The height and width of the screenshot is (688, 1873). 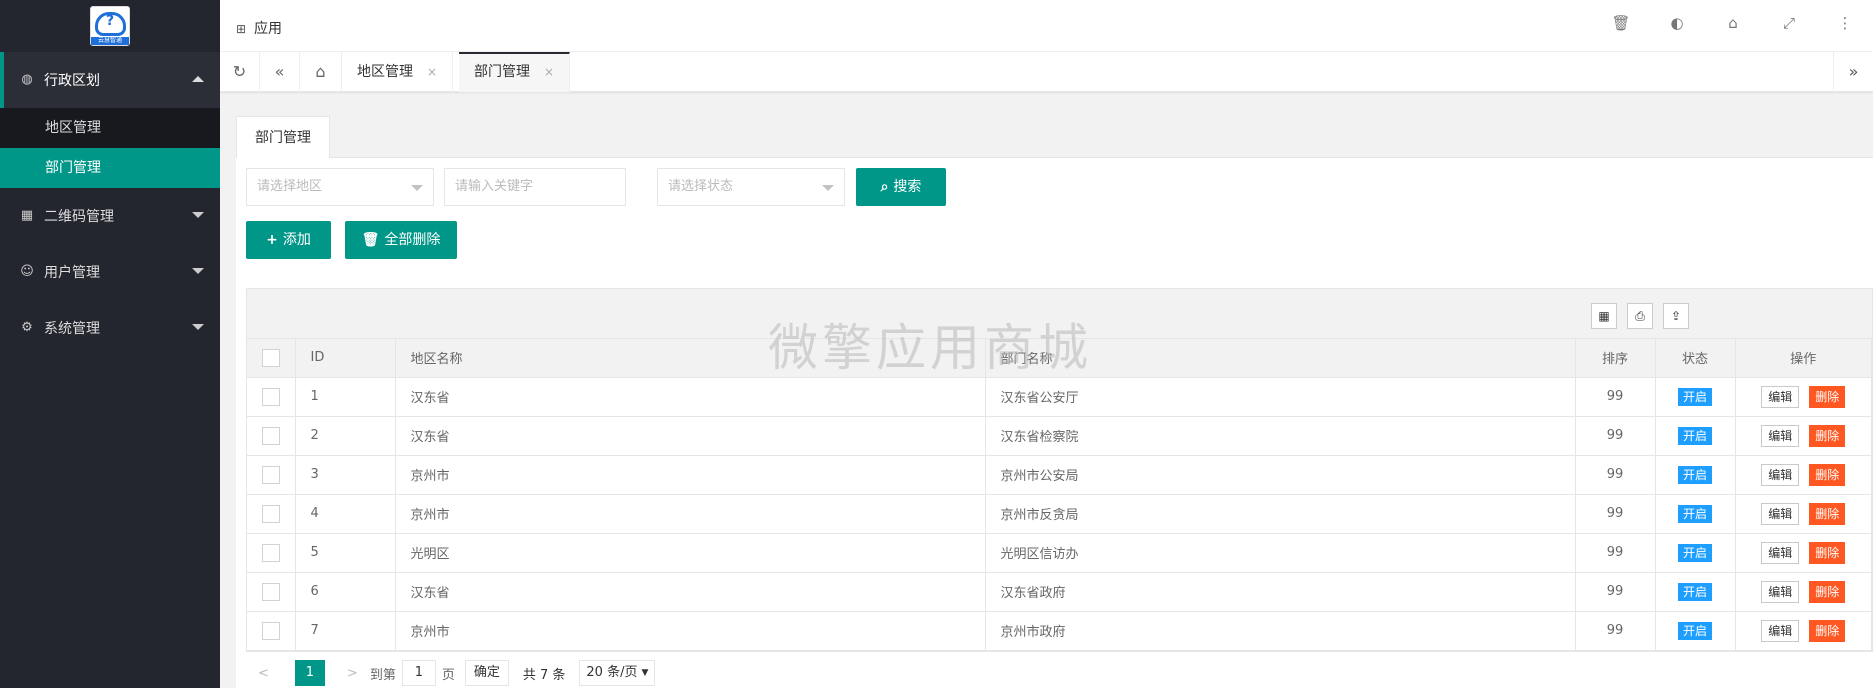 I want to click on goto-label: 到第, so click(x=382, y=675).